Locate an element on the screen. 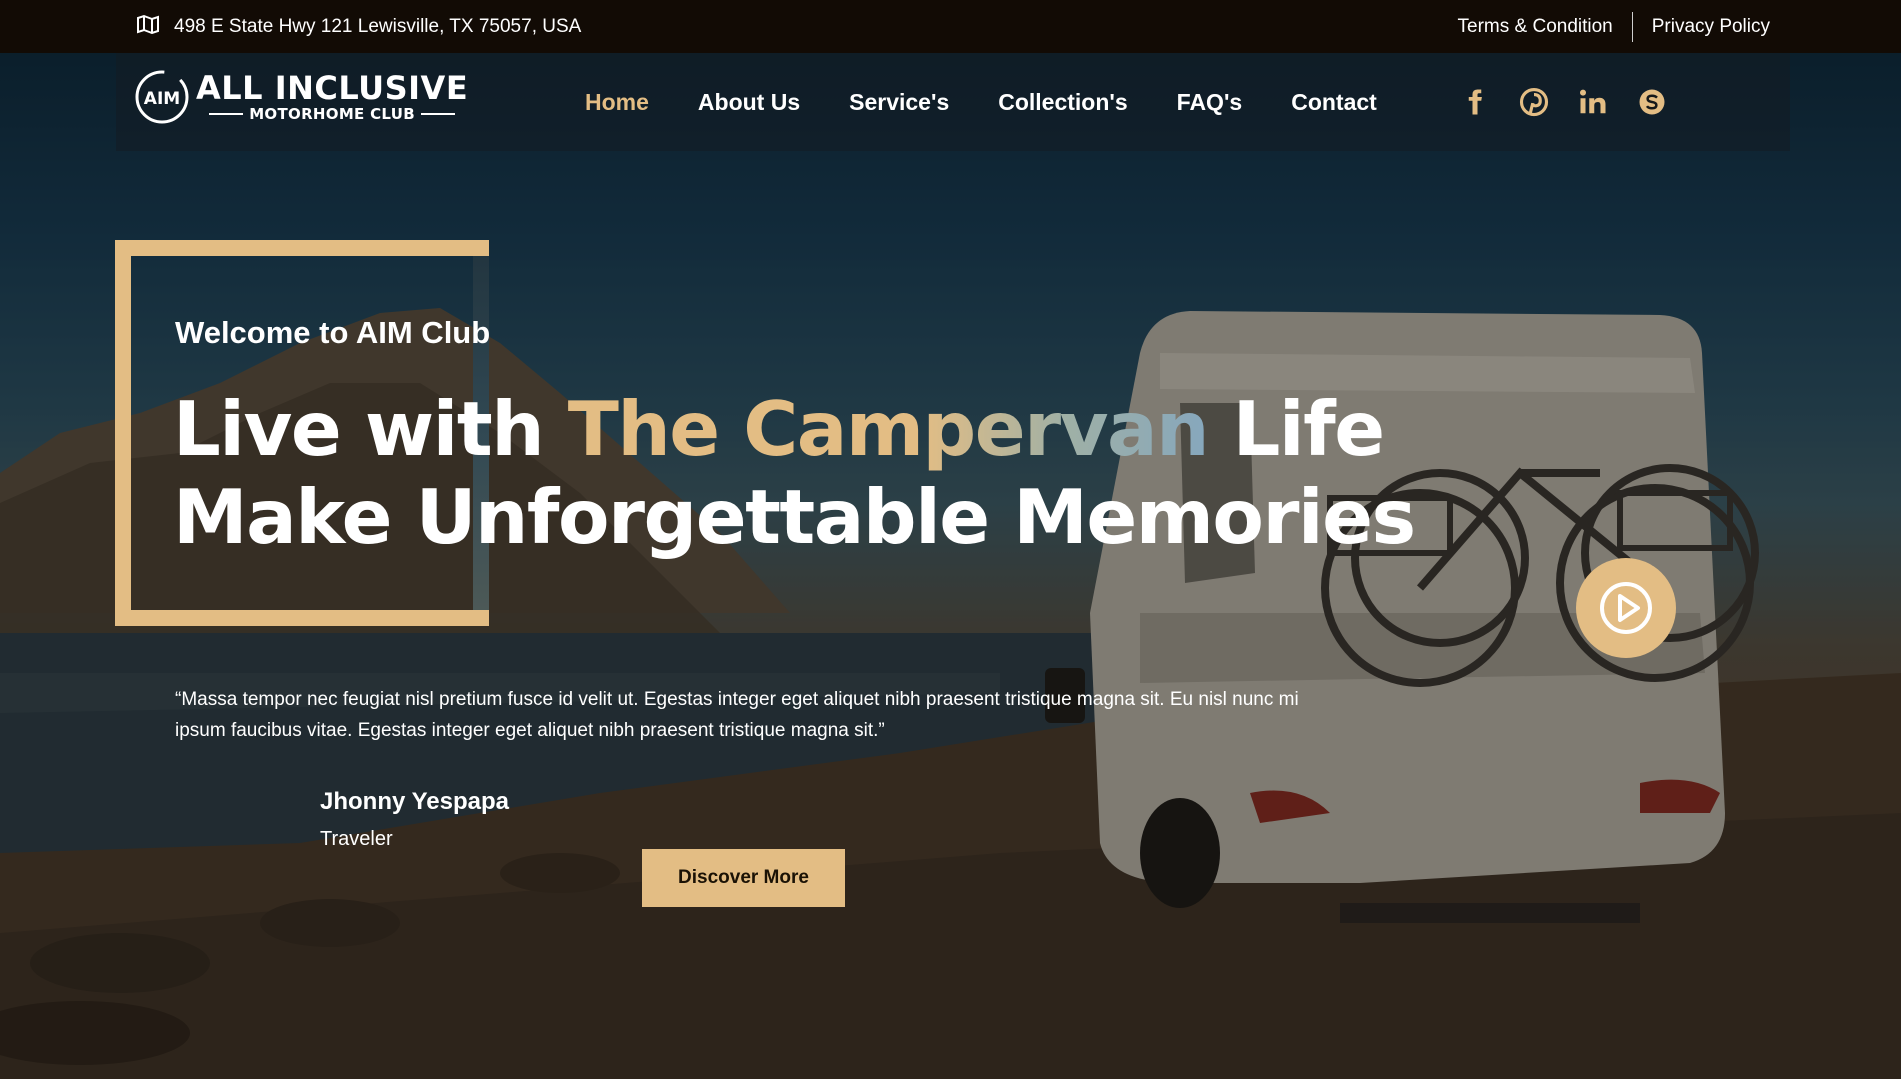  nav-contact: Contact is located at coordinates (1334, 102).